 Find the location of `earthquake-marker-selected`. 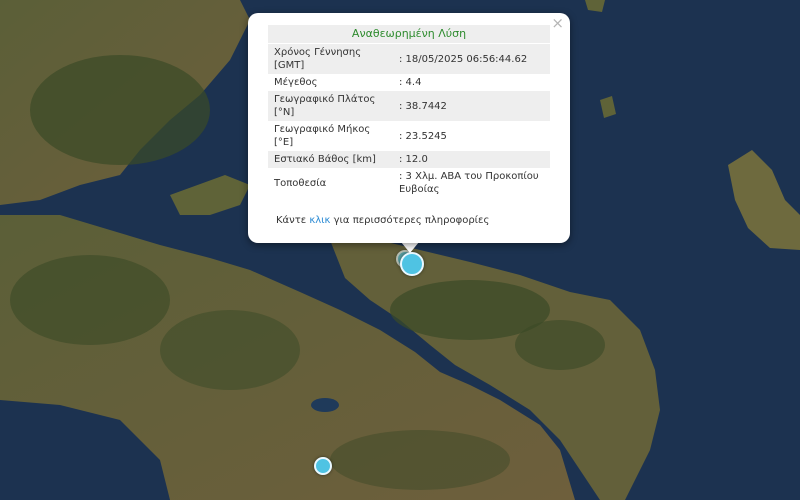

earthquake-marker-selected is located at coordinates (412, 264).